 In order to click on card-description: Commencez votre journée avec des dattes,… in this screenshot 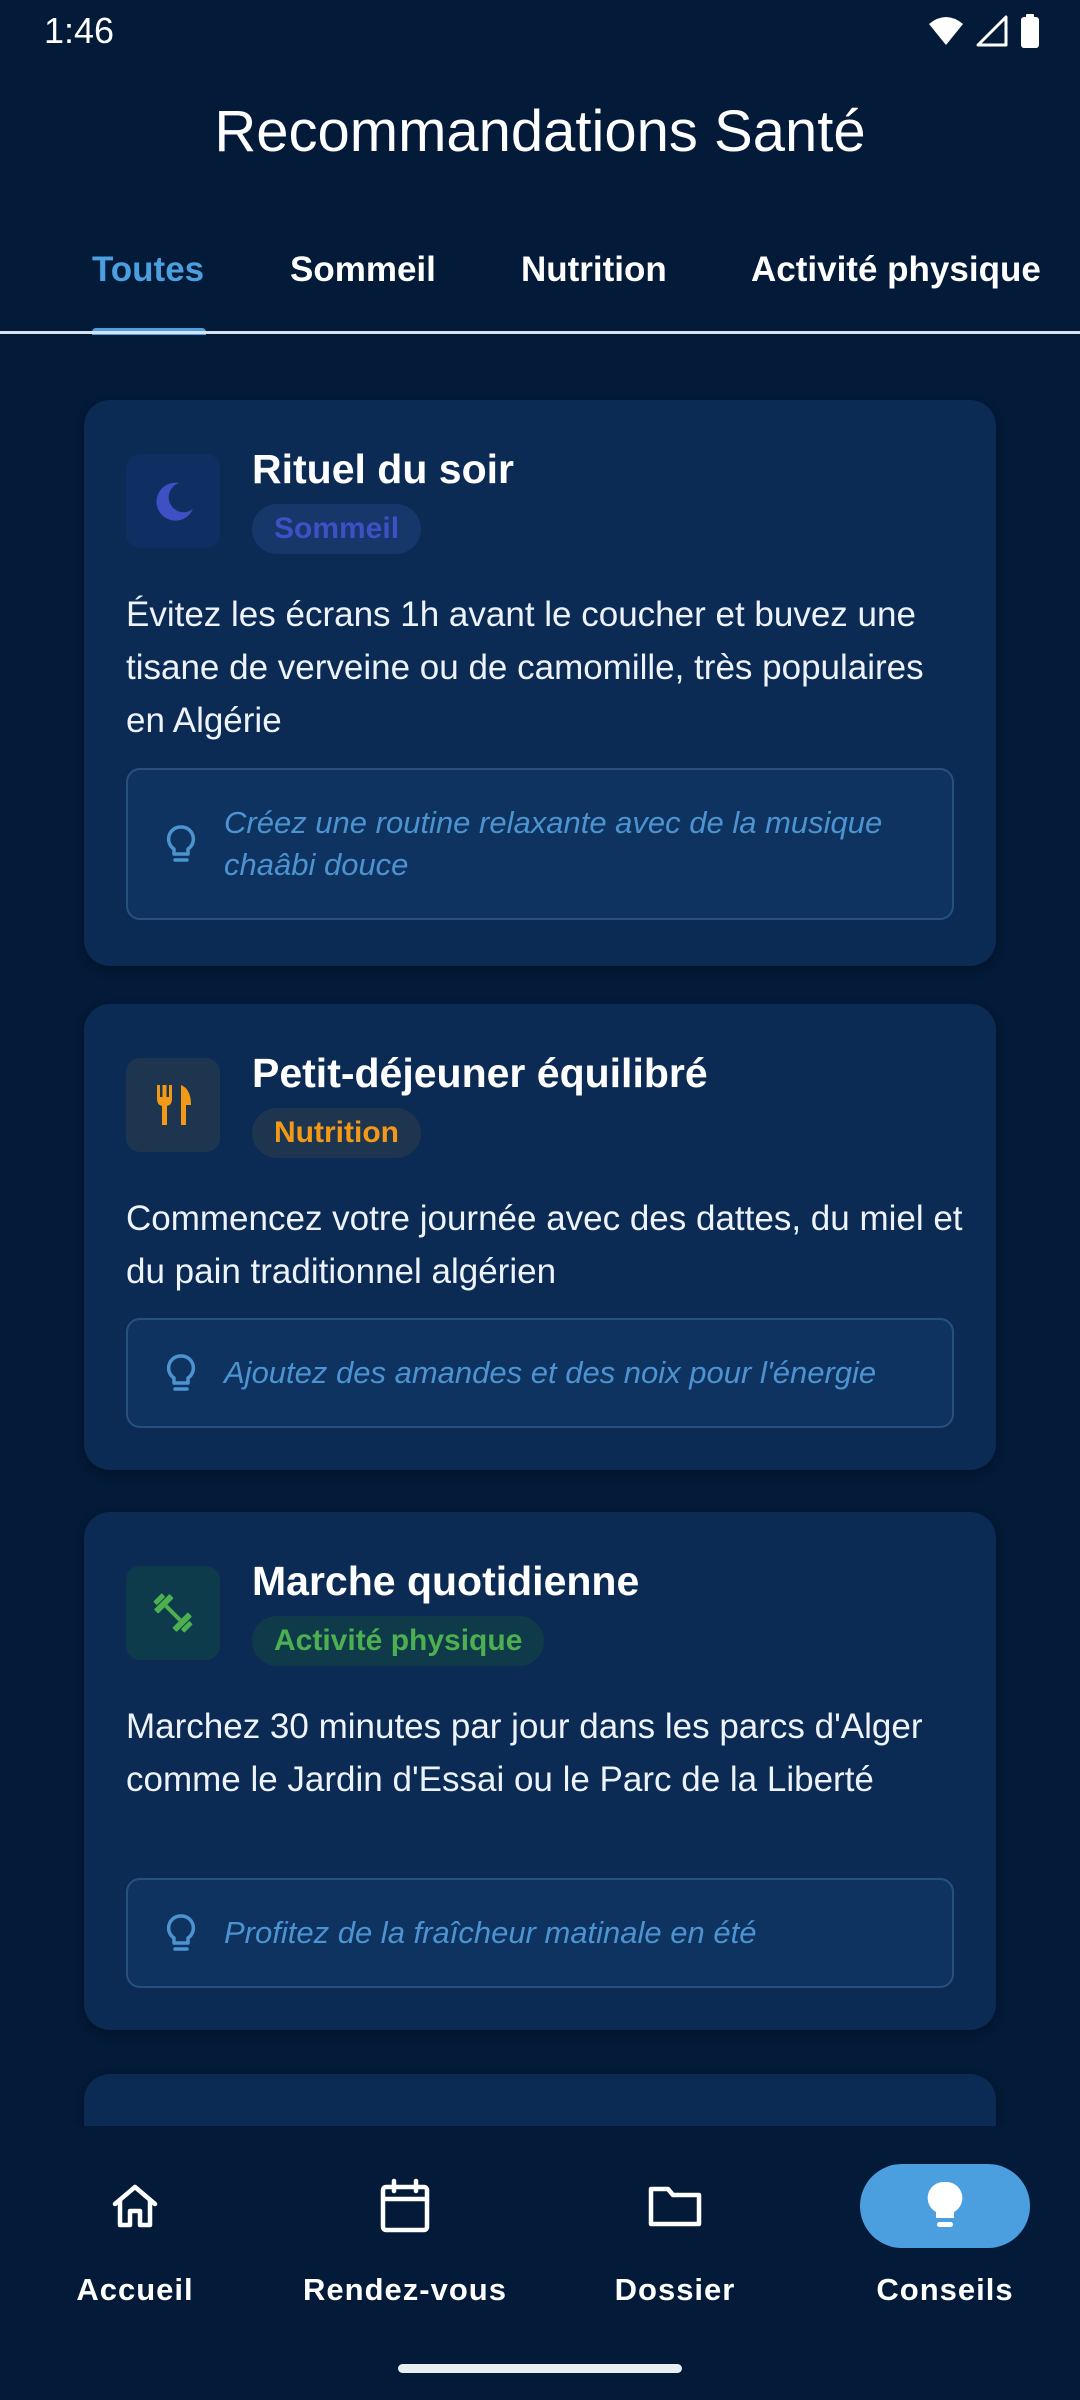, I will do `click(544, 1245)`.